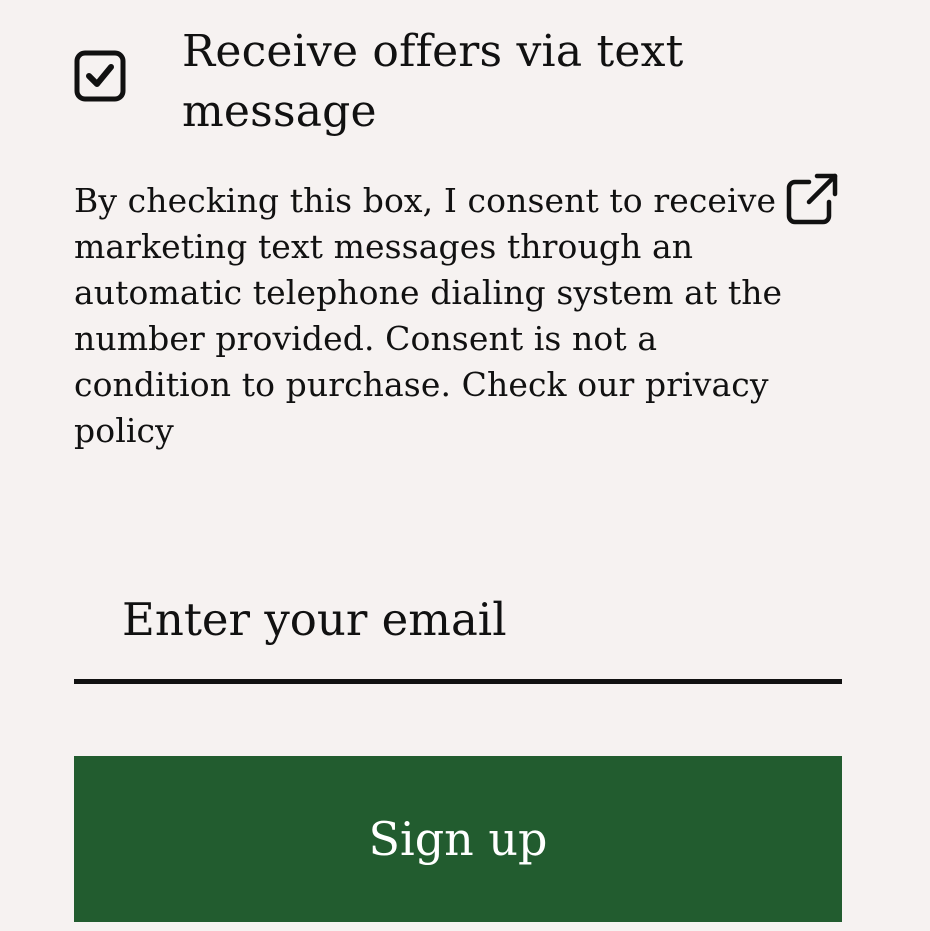  What do you see at coordinates (478, 82) in the screenshot?
I see `sms-optin-label: Receive offers via text message` at bounding box center [478, 82].